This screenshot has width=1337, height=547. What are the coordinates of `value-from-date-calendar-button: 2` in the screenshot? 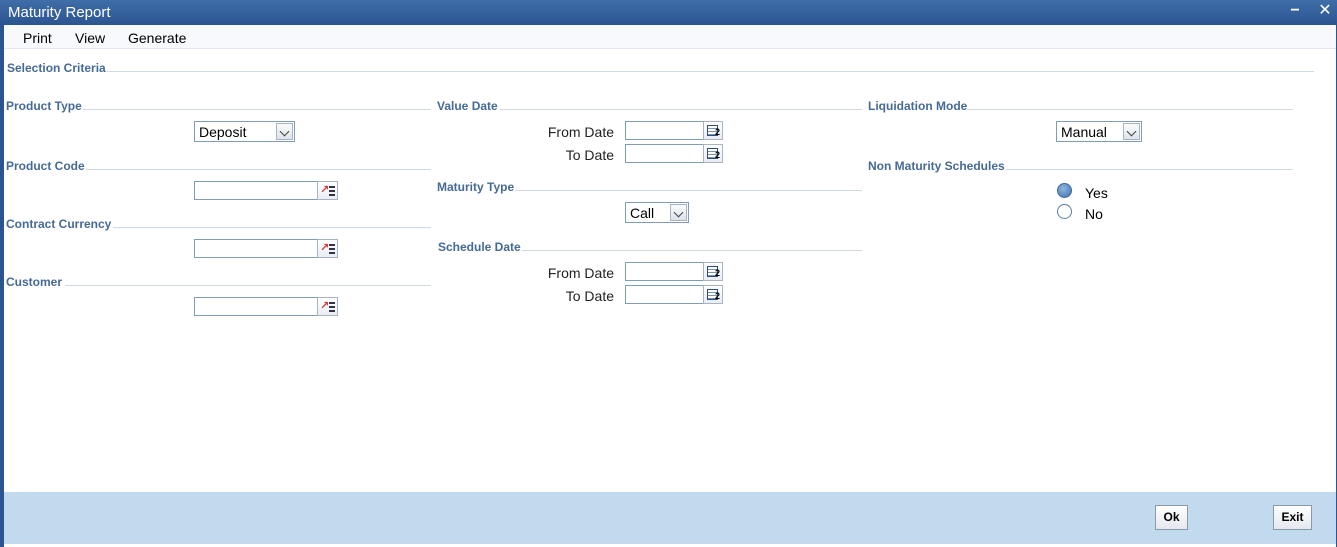 It's located at (713, 130).